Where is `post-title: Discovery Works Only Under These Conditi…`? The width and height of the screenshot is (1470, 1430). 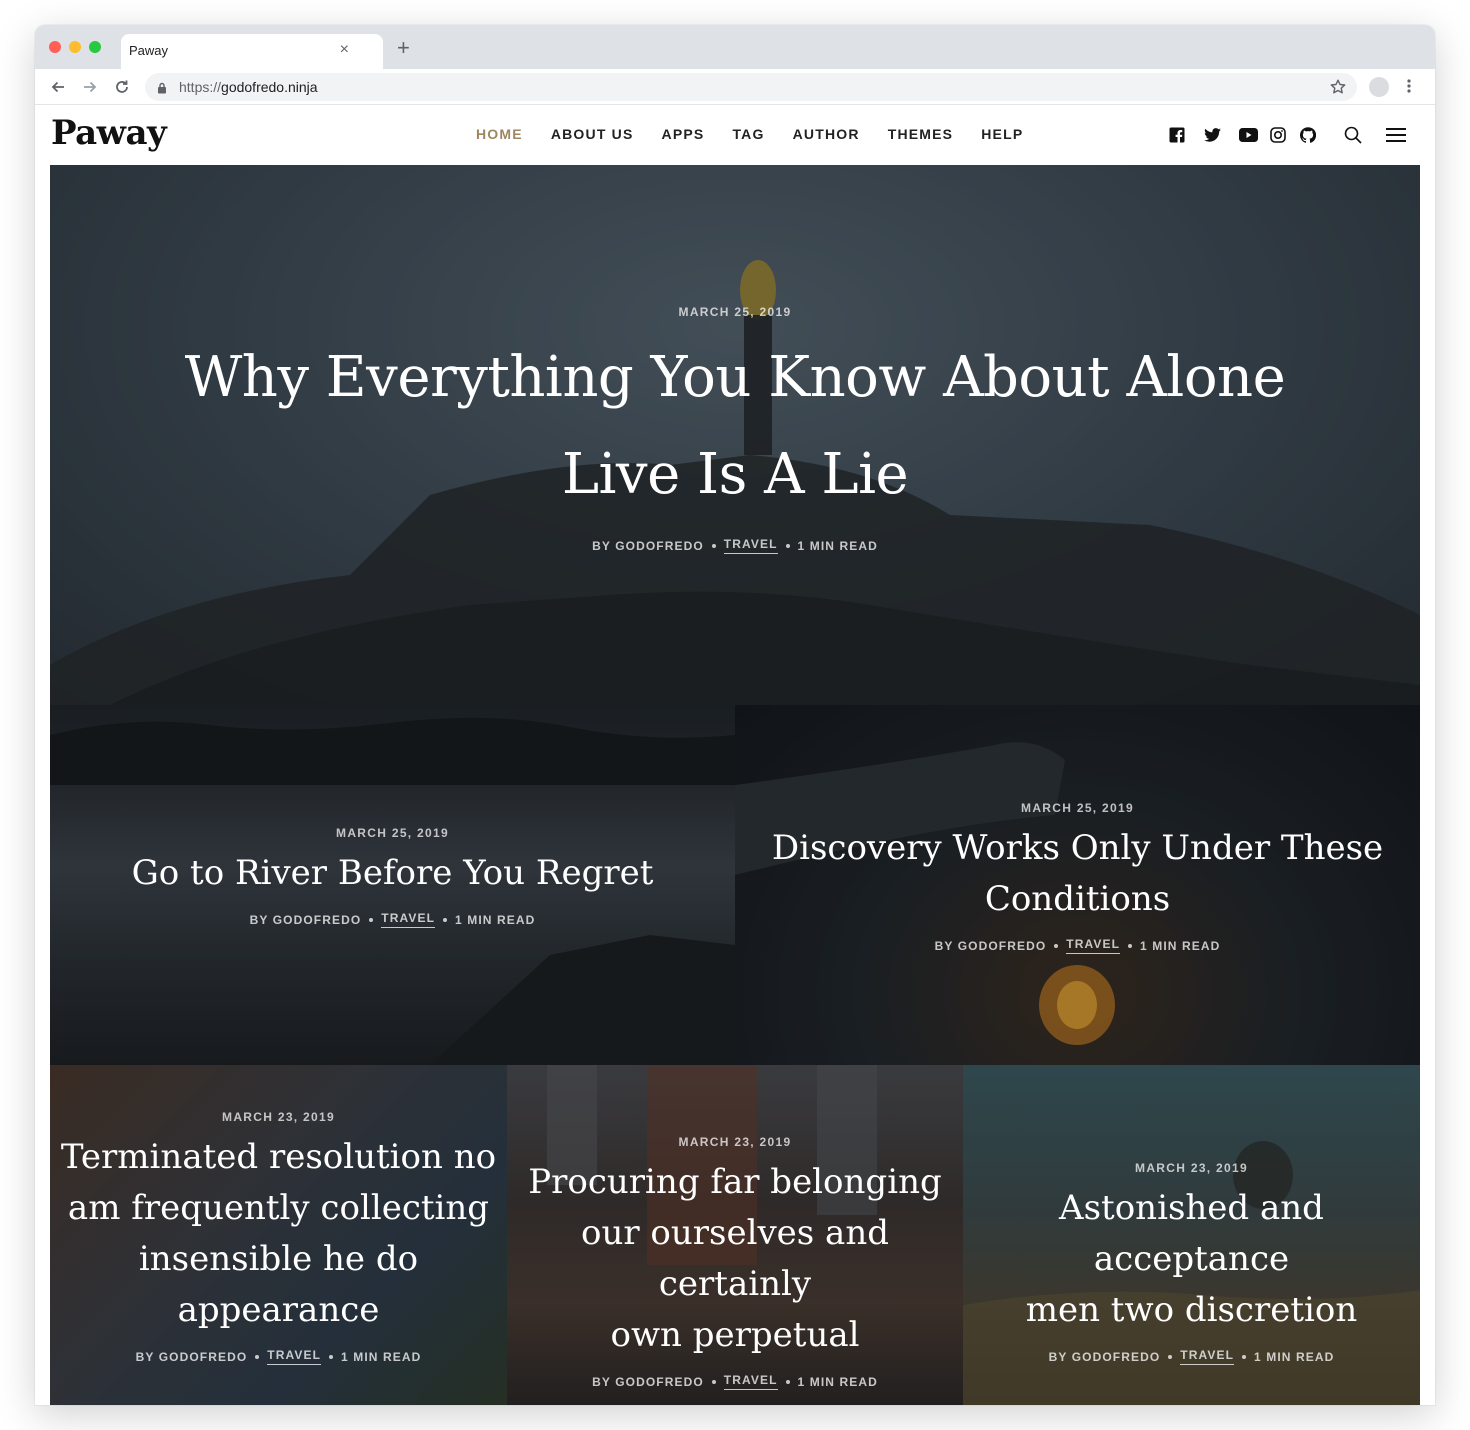
post-title: Discovery Works Only Under These Conditi… is located at coordinates (1077, 874).